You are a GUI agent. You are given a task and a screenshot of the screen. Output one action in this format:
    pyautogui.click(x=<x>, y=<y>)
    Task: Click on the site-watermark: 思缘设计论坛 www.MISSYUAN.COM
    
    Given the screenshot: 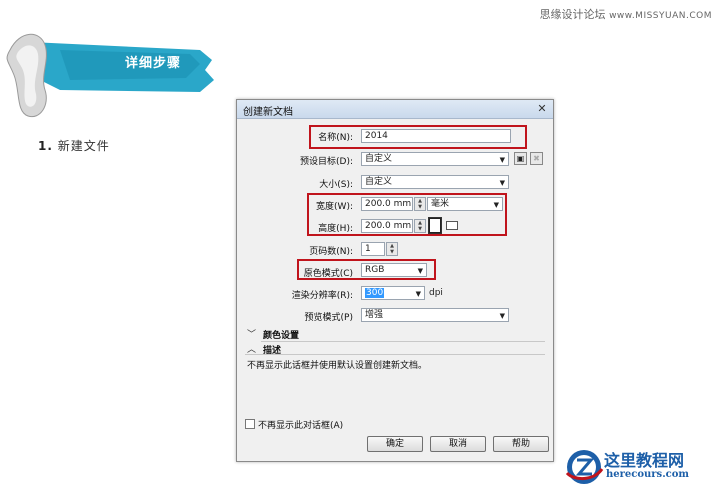 What is the action you would take?
    pyautogui.click(x=626, y=14)
    